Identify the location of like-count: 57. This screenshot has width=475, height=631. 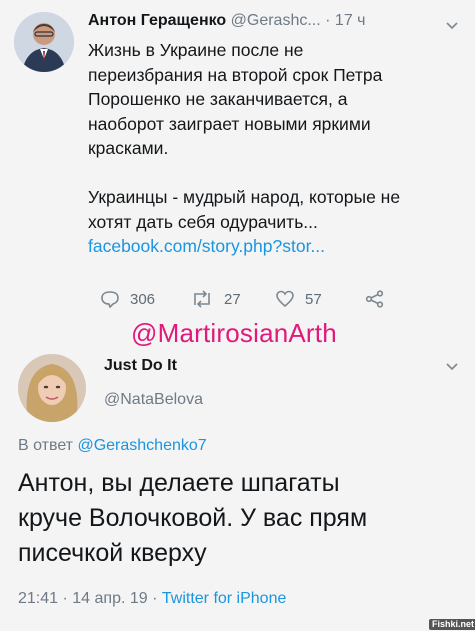
(313, 299).